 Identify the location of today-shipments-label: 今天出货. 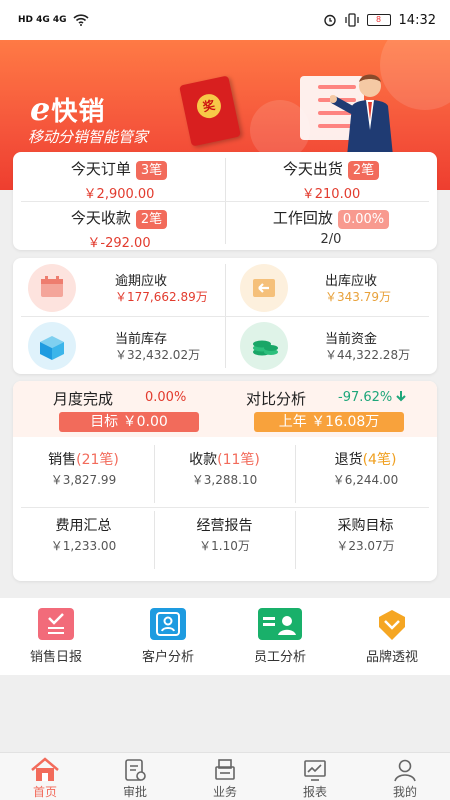
(312, 169).